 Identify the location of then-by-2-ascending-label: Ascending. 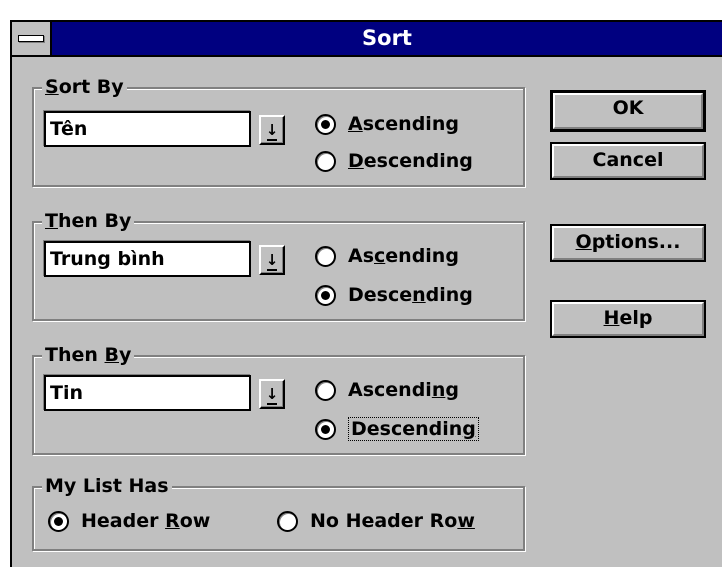
(403, 390).